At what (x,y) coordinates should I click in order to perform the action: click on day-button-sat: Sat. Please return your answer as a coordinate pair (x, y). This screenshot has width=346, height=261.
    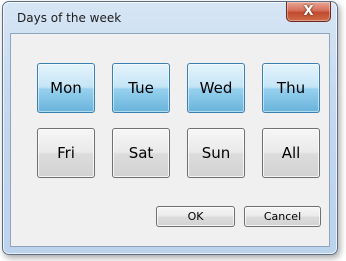
    Looking at the image, I should click on (141, 153).